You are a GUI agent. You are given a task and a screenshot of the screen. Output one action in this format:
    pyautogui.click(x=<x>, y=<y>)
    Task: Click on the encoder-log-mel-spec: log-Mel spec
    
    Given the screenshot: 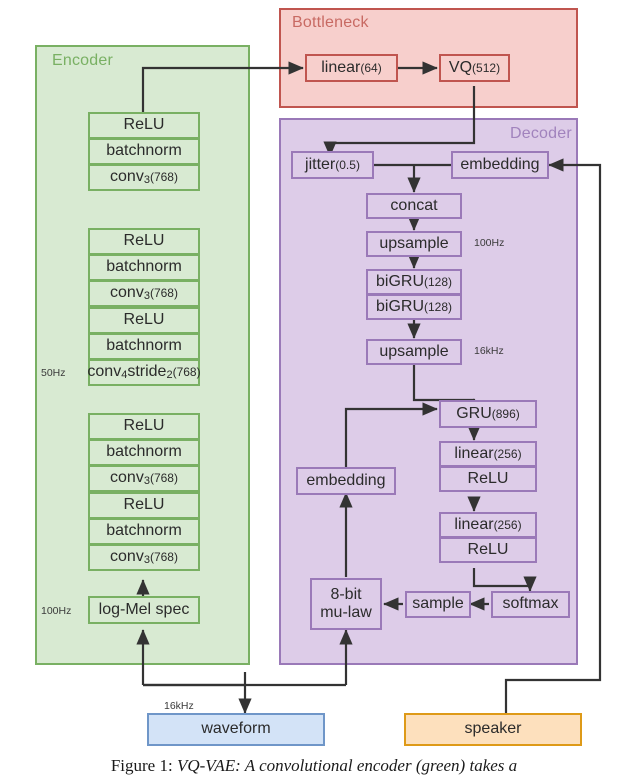 What is the action you would take?
    pyautogui.click(x=144, y=610)
    